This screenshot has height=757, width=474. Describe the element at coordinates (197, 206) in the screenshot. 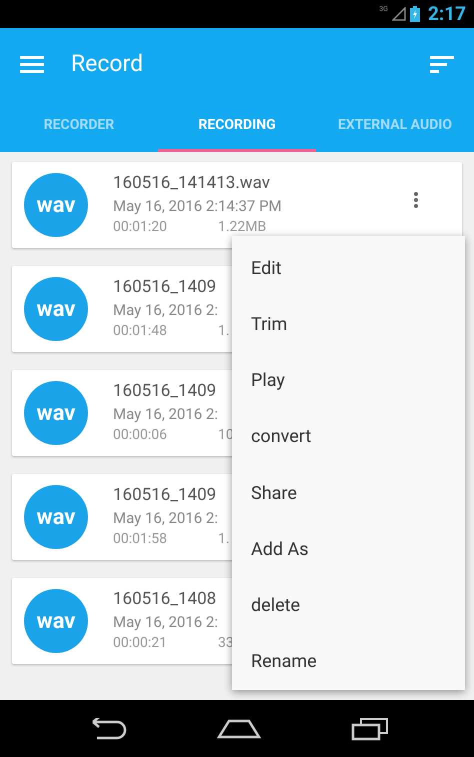

I see `recording-date: May 16, 2016 2:14:37 PM` at that location.